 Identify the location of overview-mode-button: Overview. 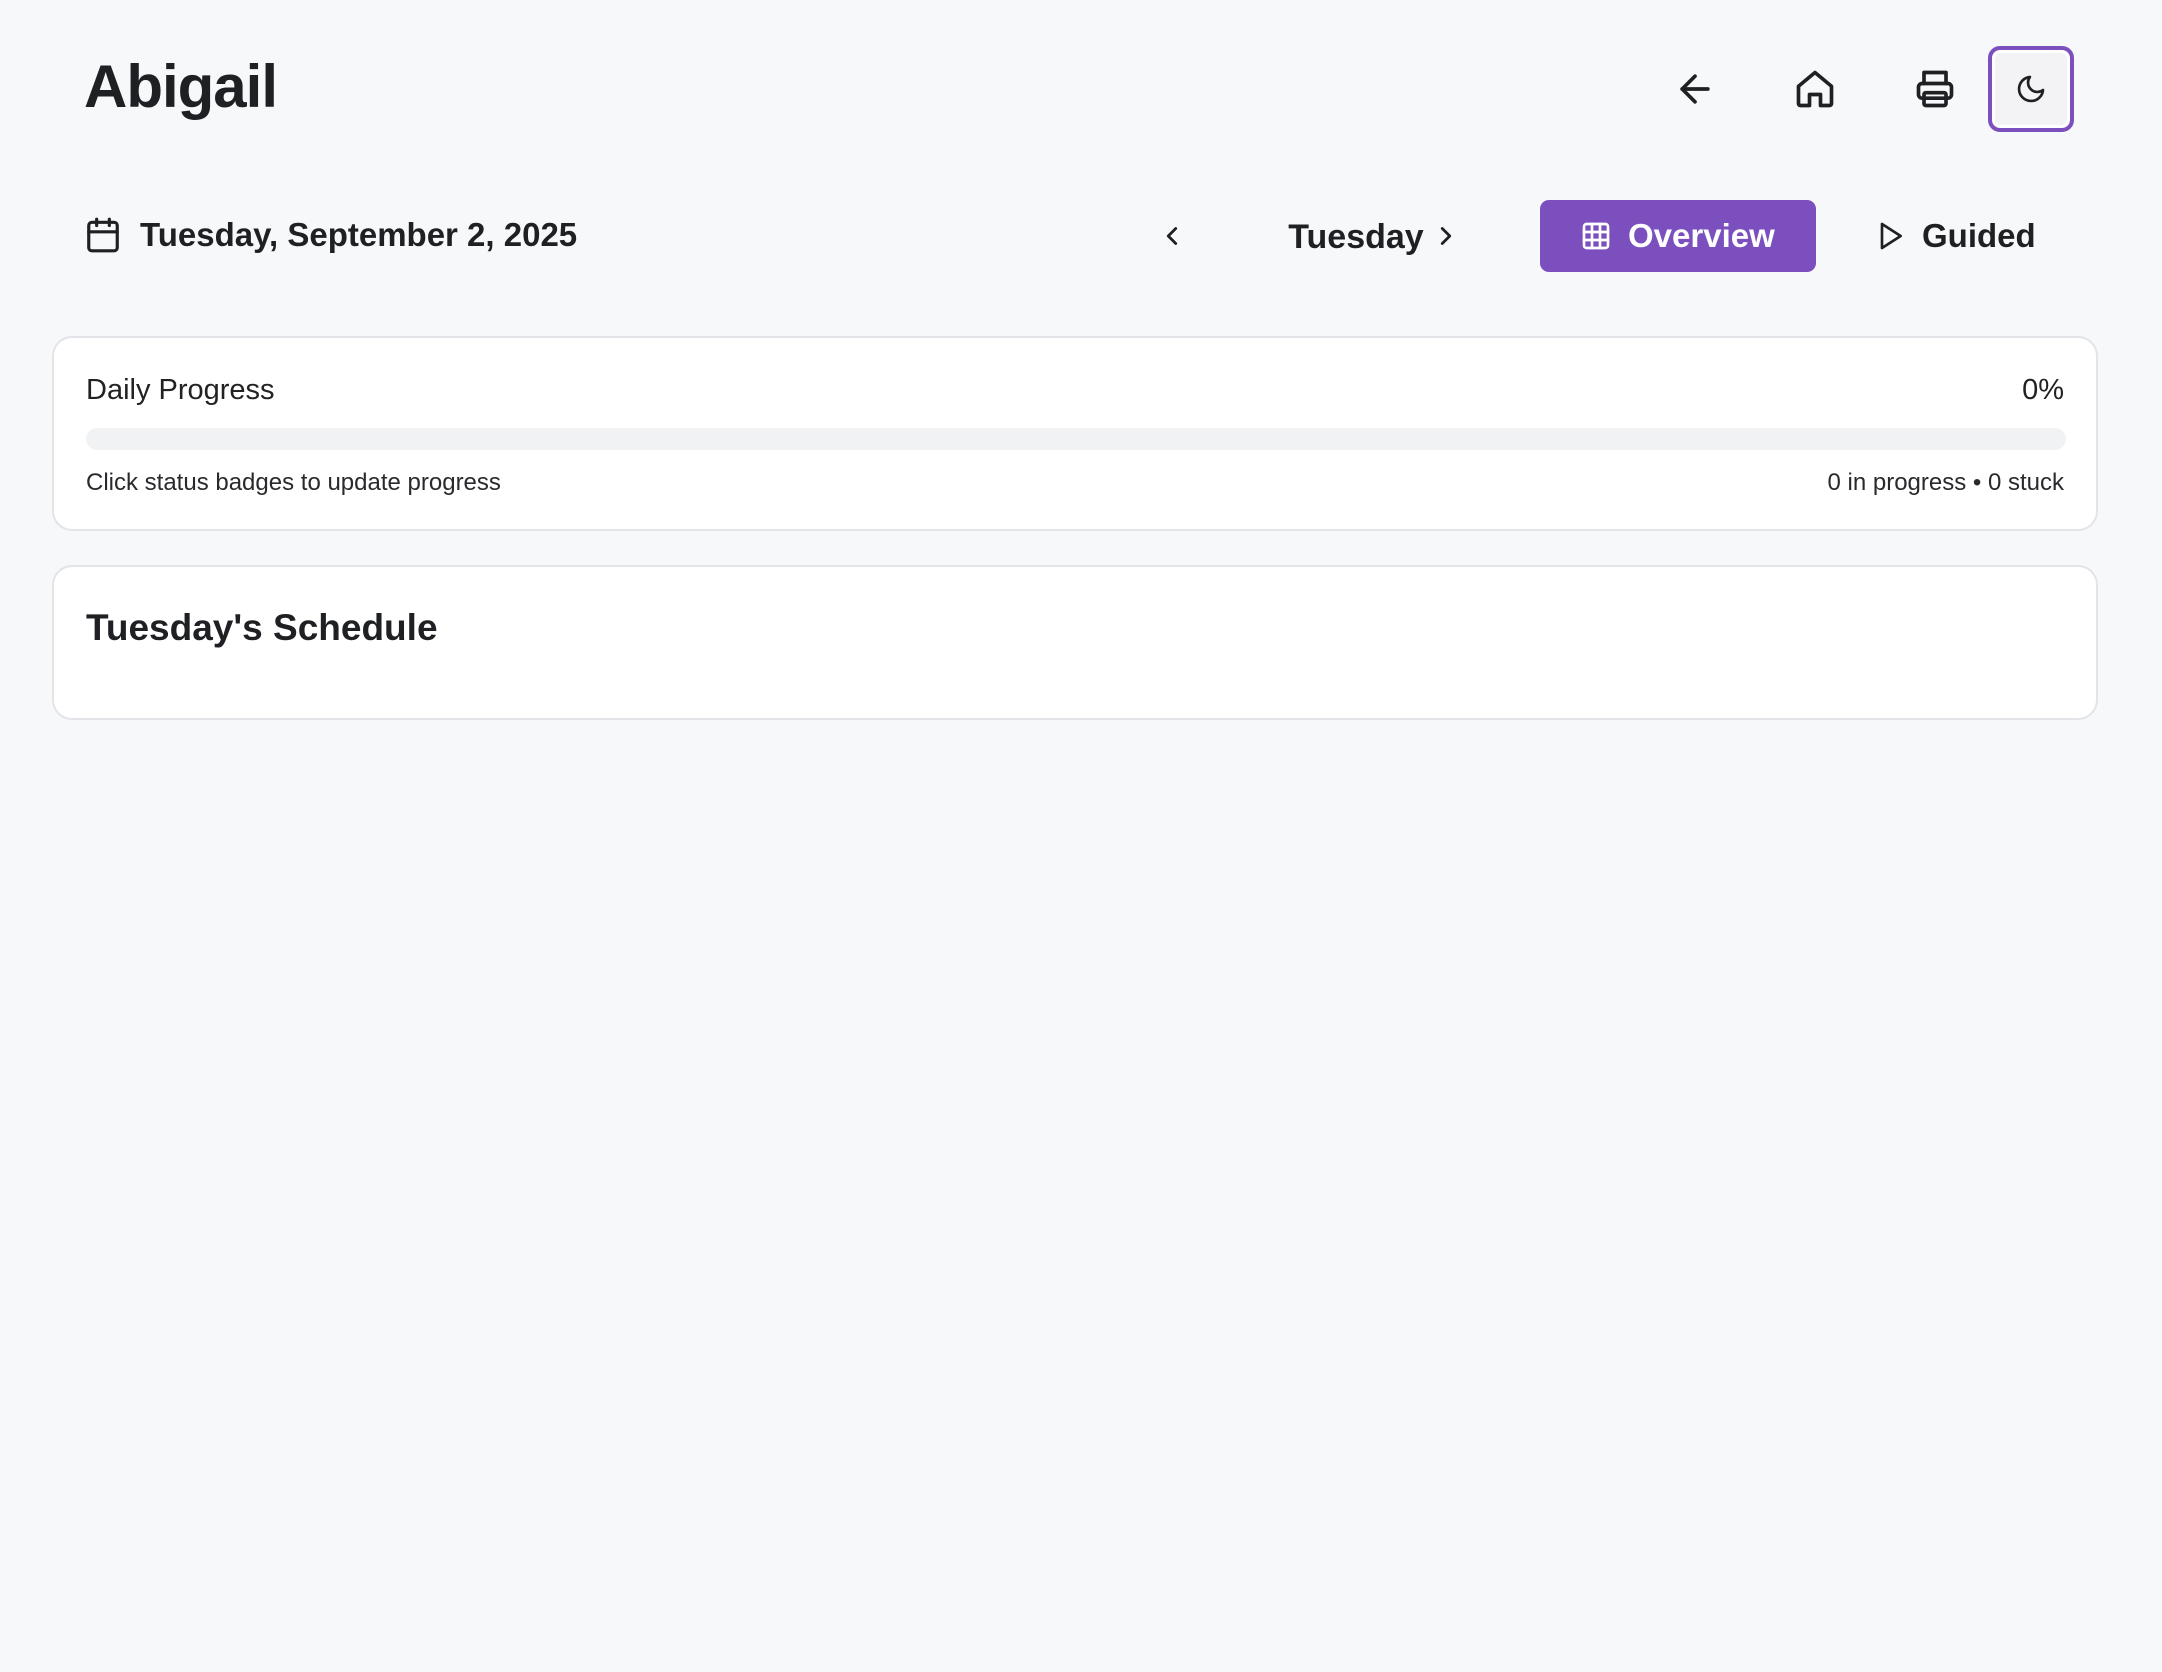
(1678, 236).